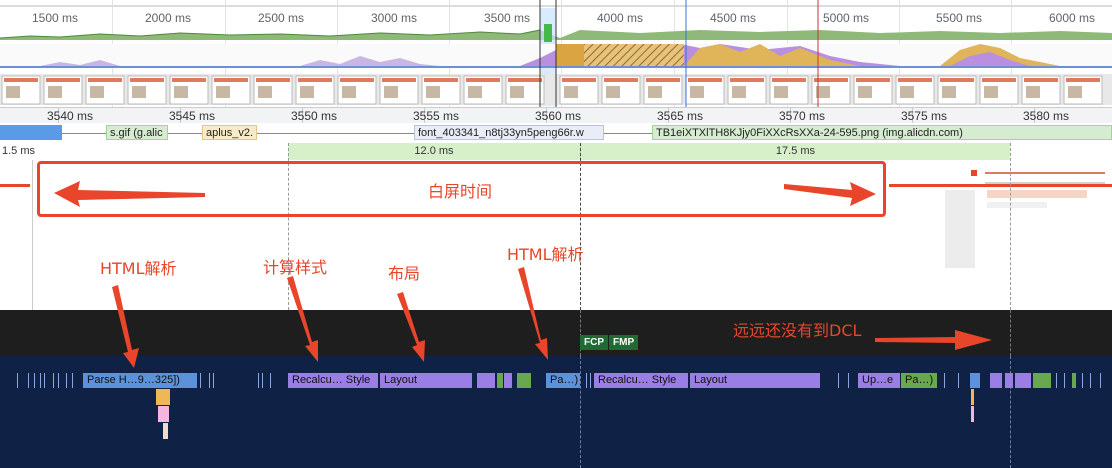 Image resolution: width=1112 pixels, height=468 pixels. Describe the element at coordinates (1046, 116) in the screenshot. I see `ruler-tick: 3580 ms` at that location.